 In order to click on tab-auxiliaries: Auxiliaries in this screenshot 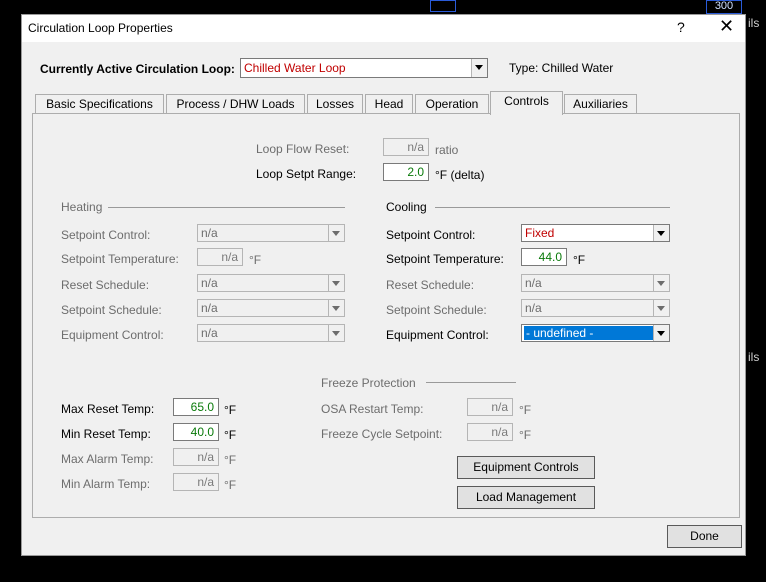, I will do `click(600, 103)`.